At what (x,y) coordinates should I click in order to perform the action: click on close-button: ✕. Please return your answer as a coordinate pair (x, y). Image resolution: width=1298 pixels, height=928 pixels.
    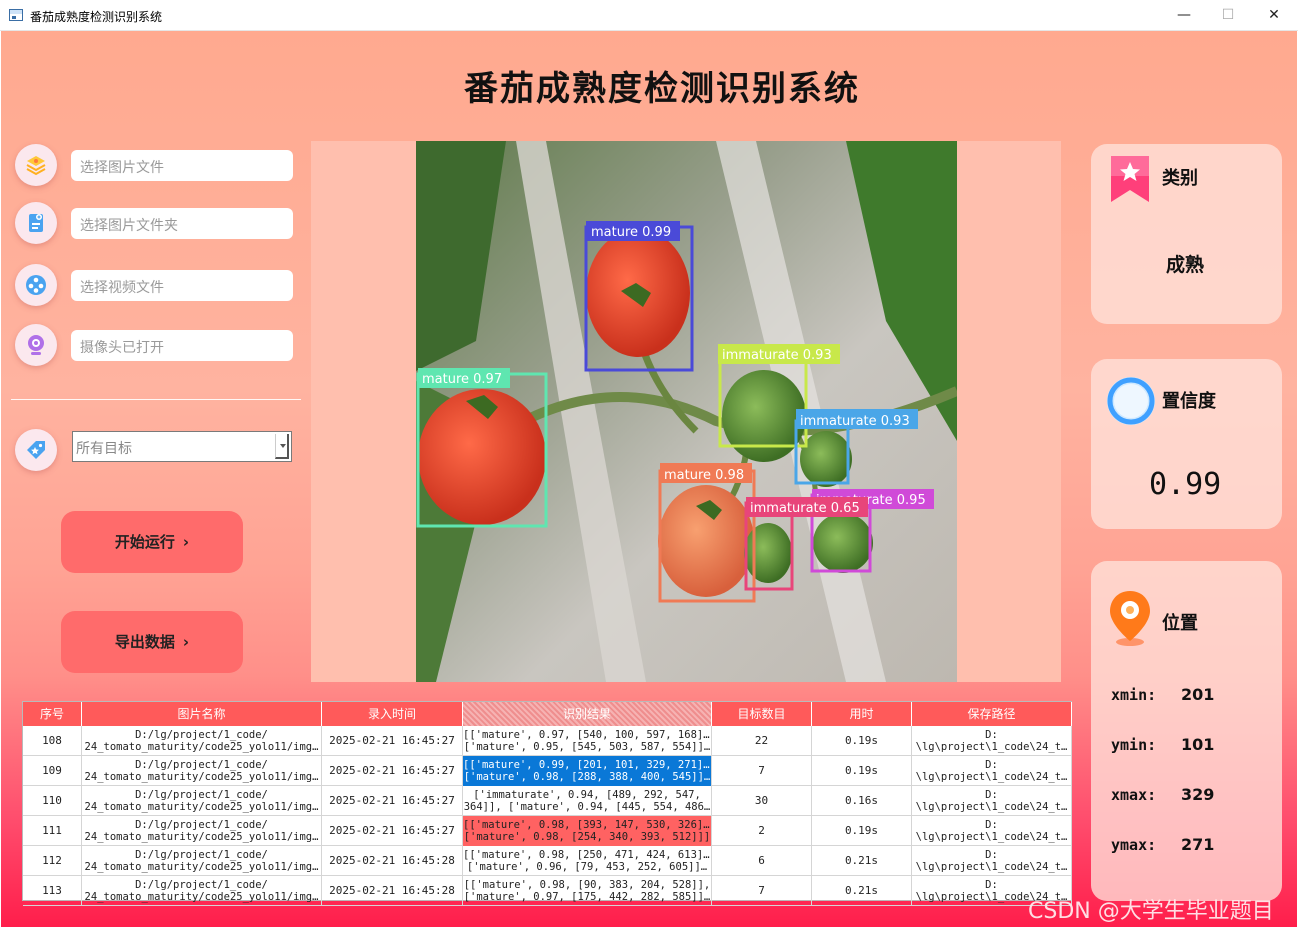
    Looking at the image, I should click on (1274, 15).